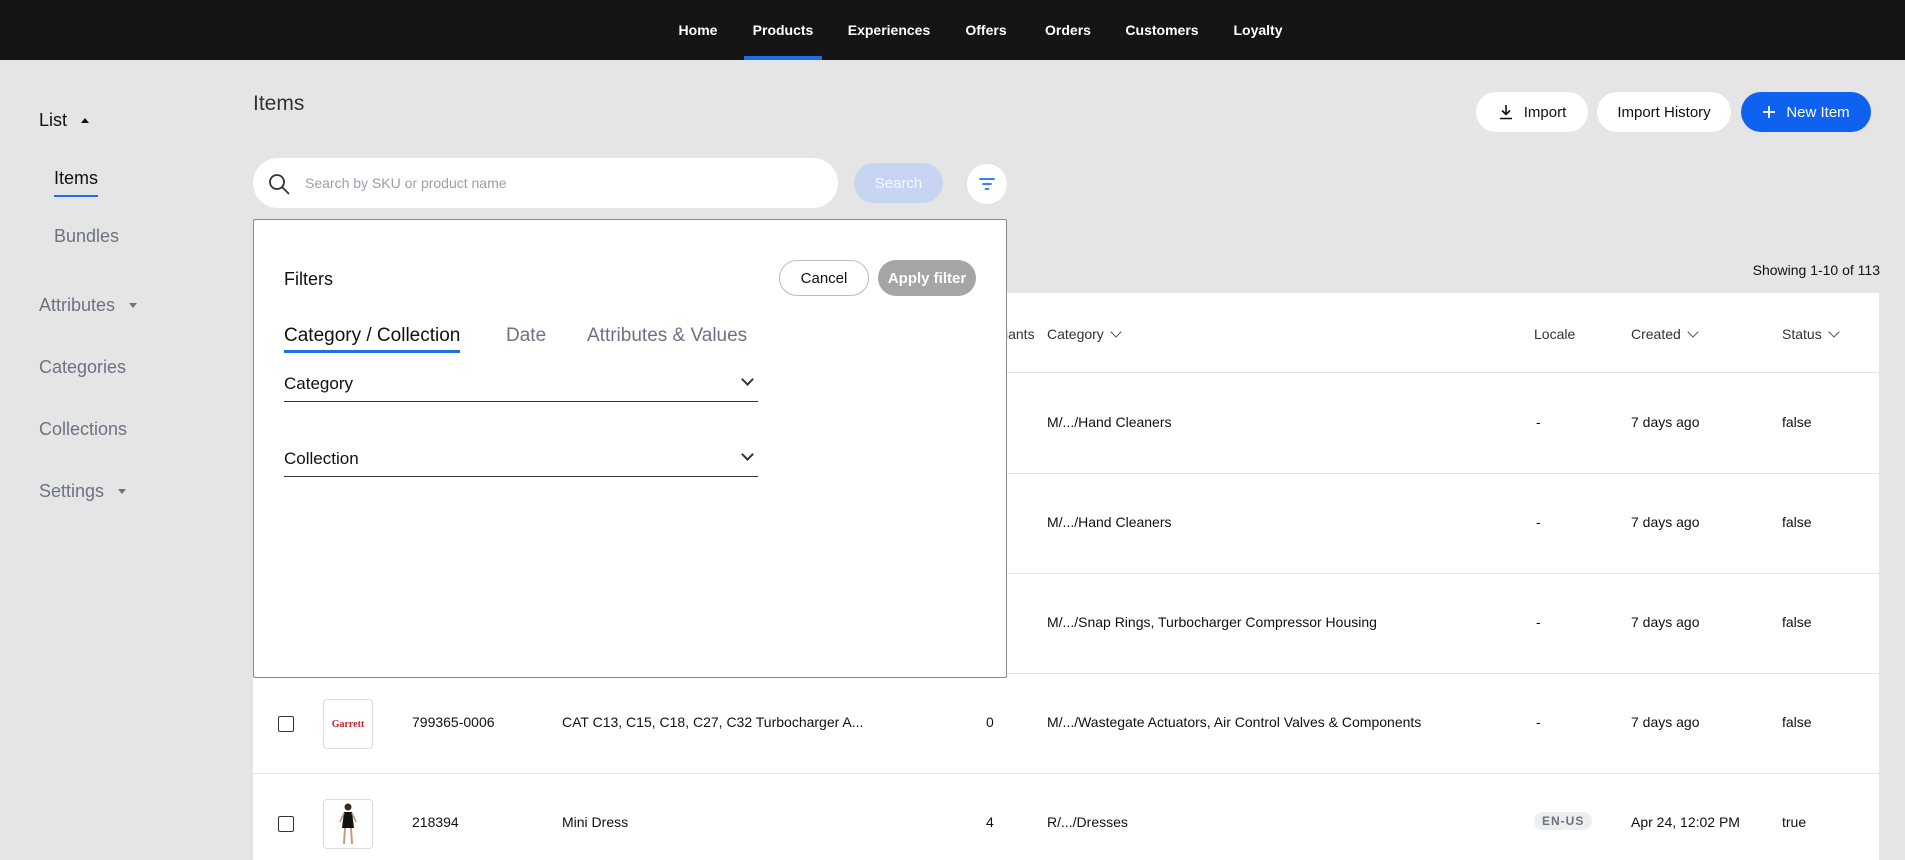 This screenshot has height=860, width=1905. I want to click on search-button: Search, so click(898, 183).